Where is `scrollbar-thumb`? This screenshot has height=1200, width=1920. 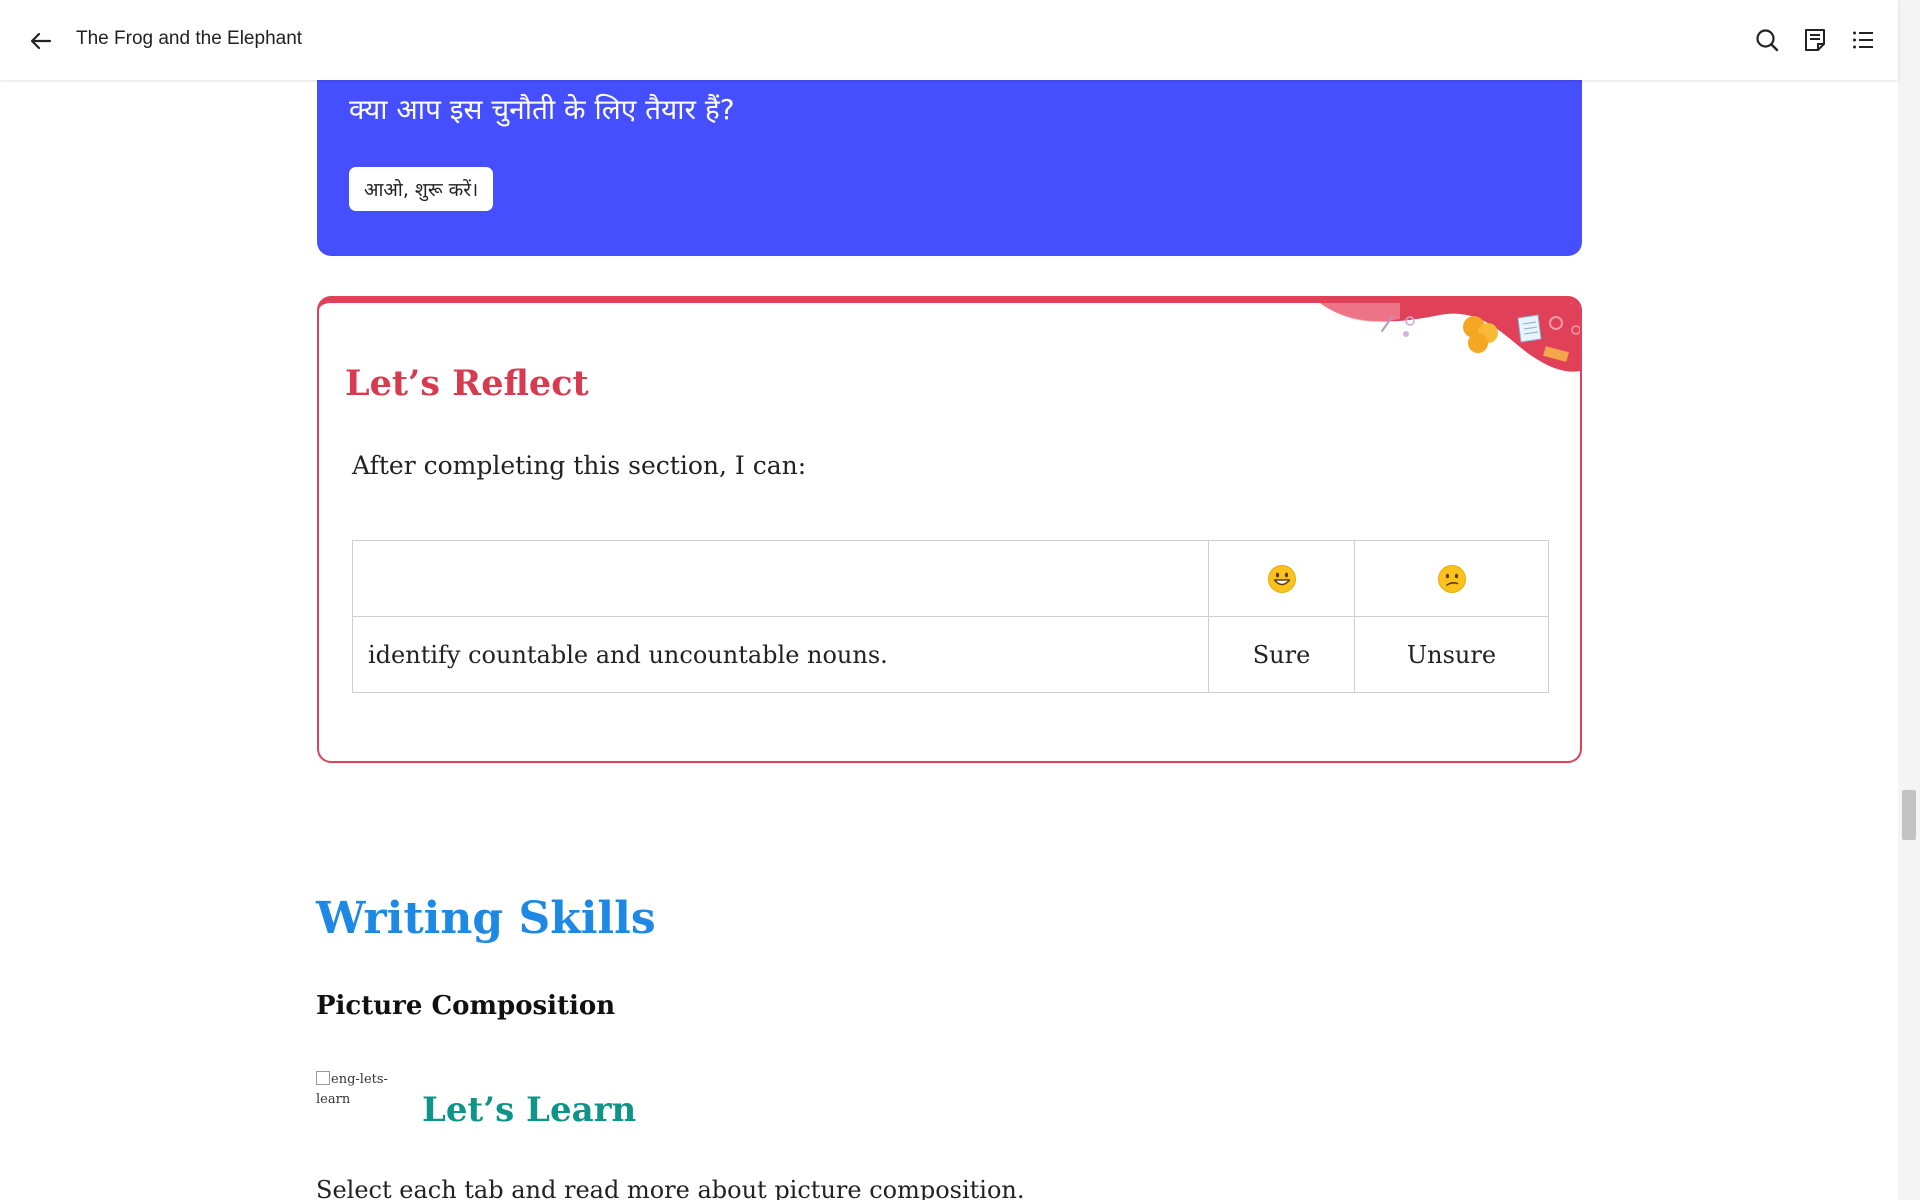
scrollbar-thumb is located at coordinates (1909, 815).